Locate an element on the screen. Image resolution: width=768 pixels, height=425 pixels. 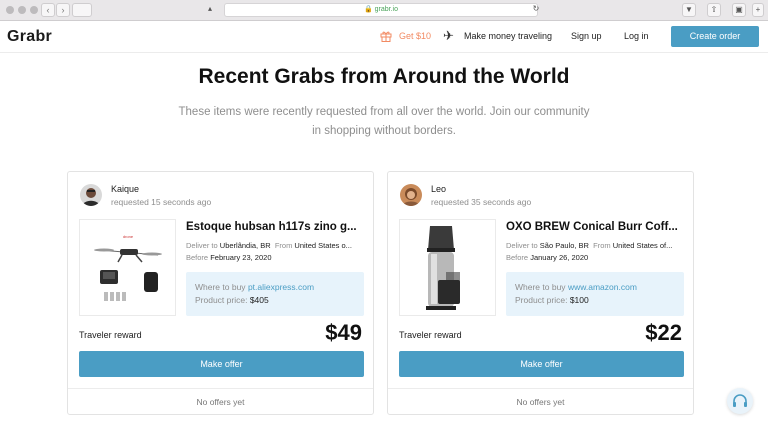
download-icon: ▼ is located at coordinates (689, 10).